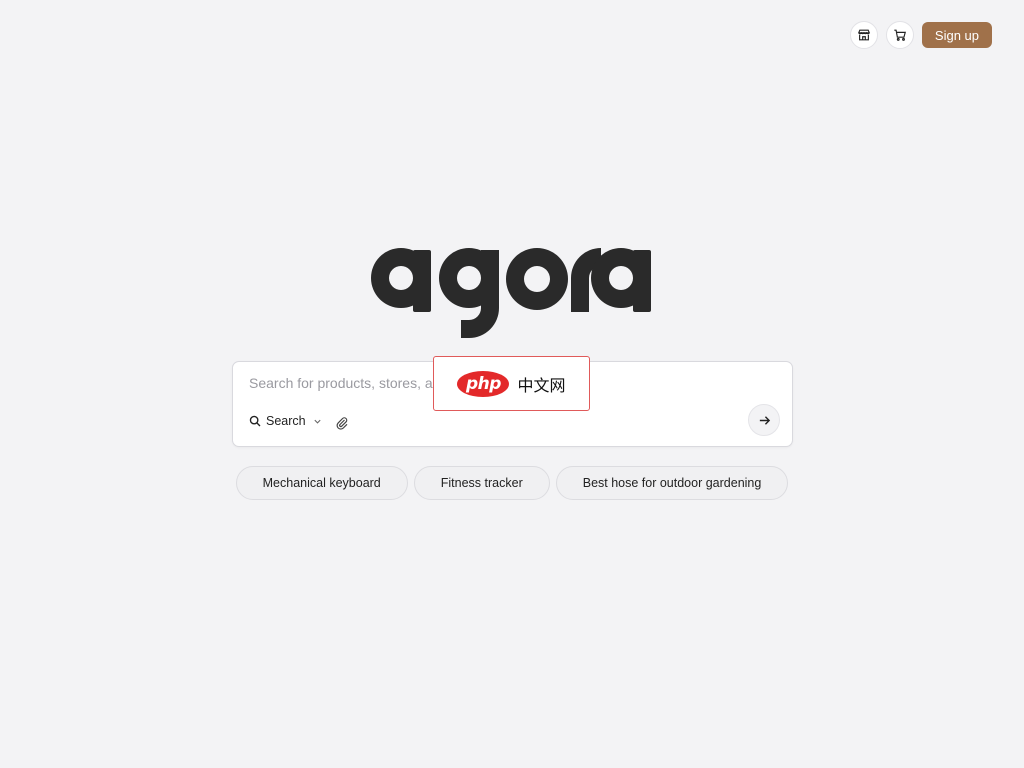 The width and height of the screenshot is (1024, 768). I want to click on top-nav: Sign up, so click(920, 35).